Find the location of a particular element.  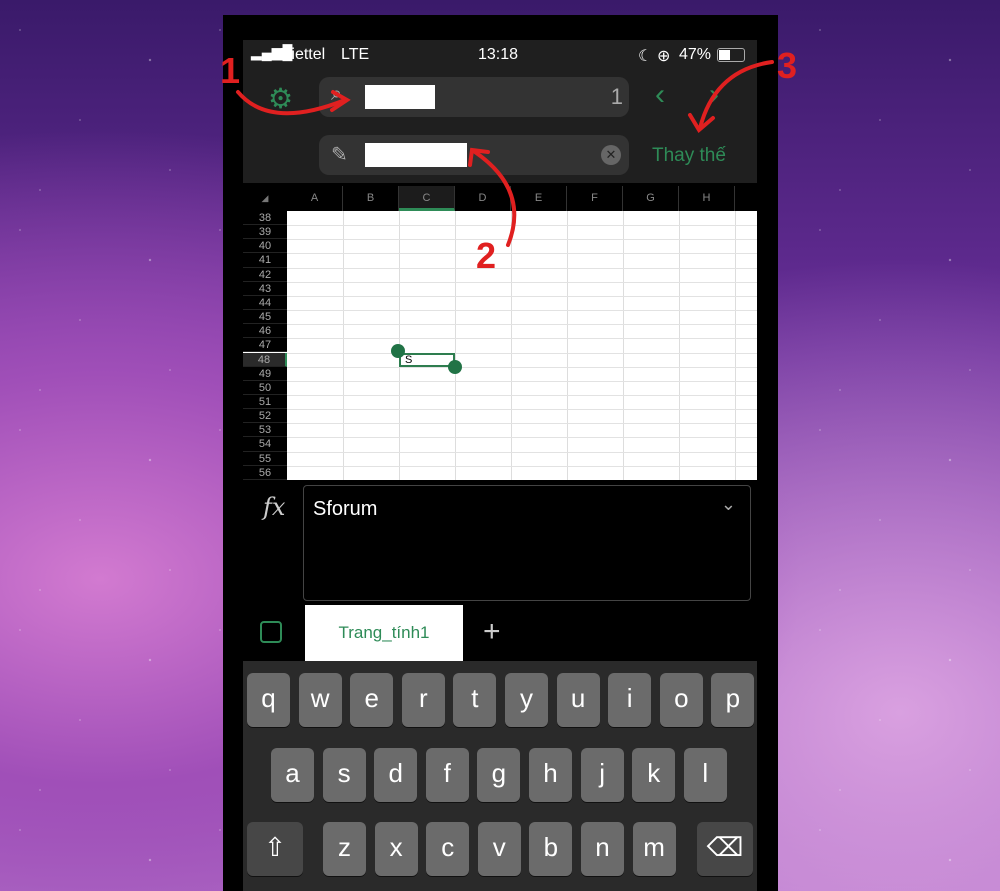

annotation-3: 3 is located at coordinates (787, 65).